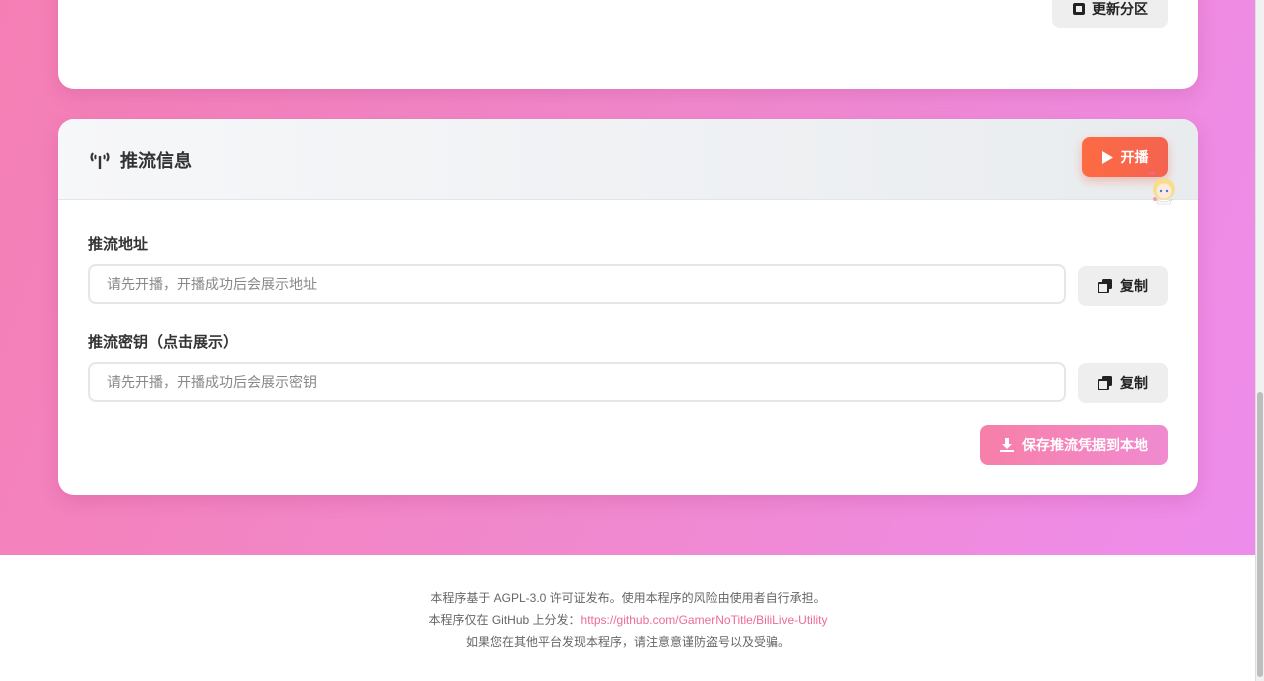  I want to click on scrollbar-thumb, so click(1260, 534).